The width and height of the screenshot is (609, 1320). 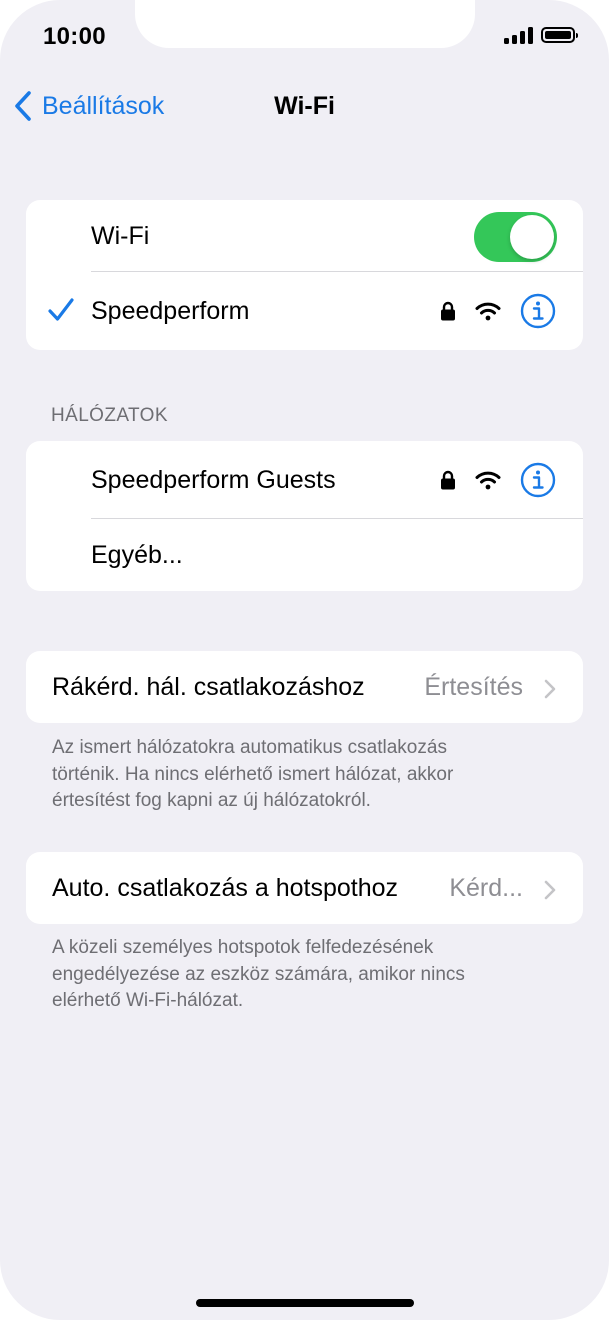 What do you see at coordinates (304, 106) in the screenshot?
I see `page-title: Wi-Fi` at bounding box center [304, 106].